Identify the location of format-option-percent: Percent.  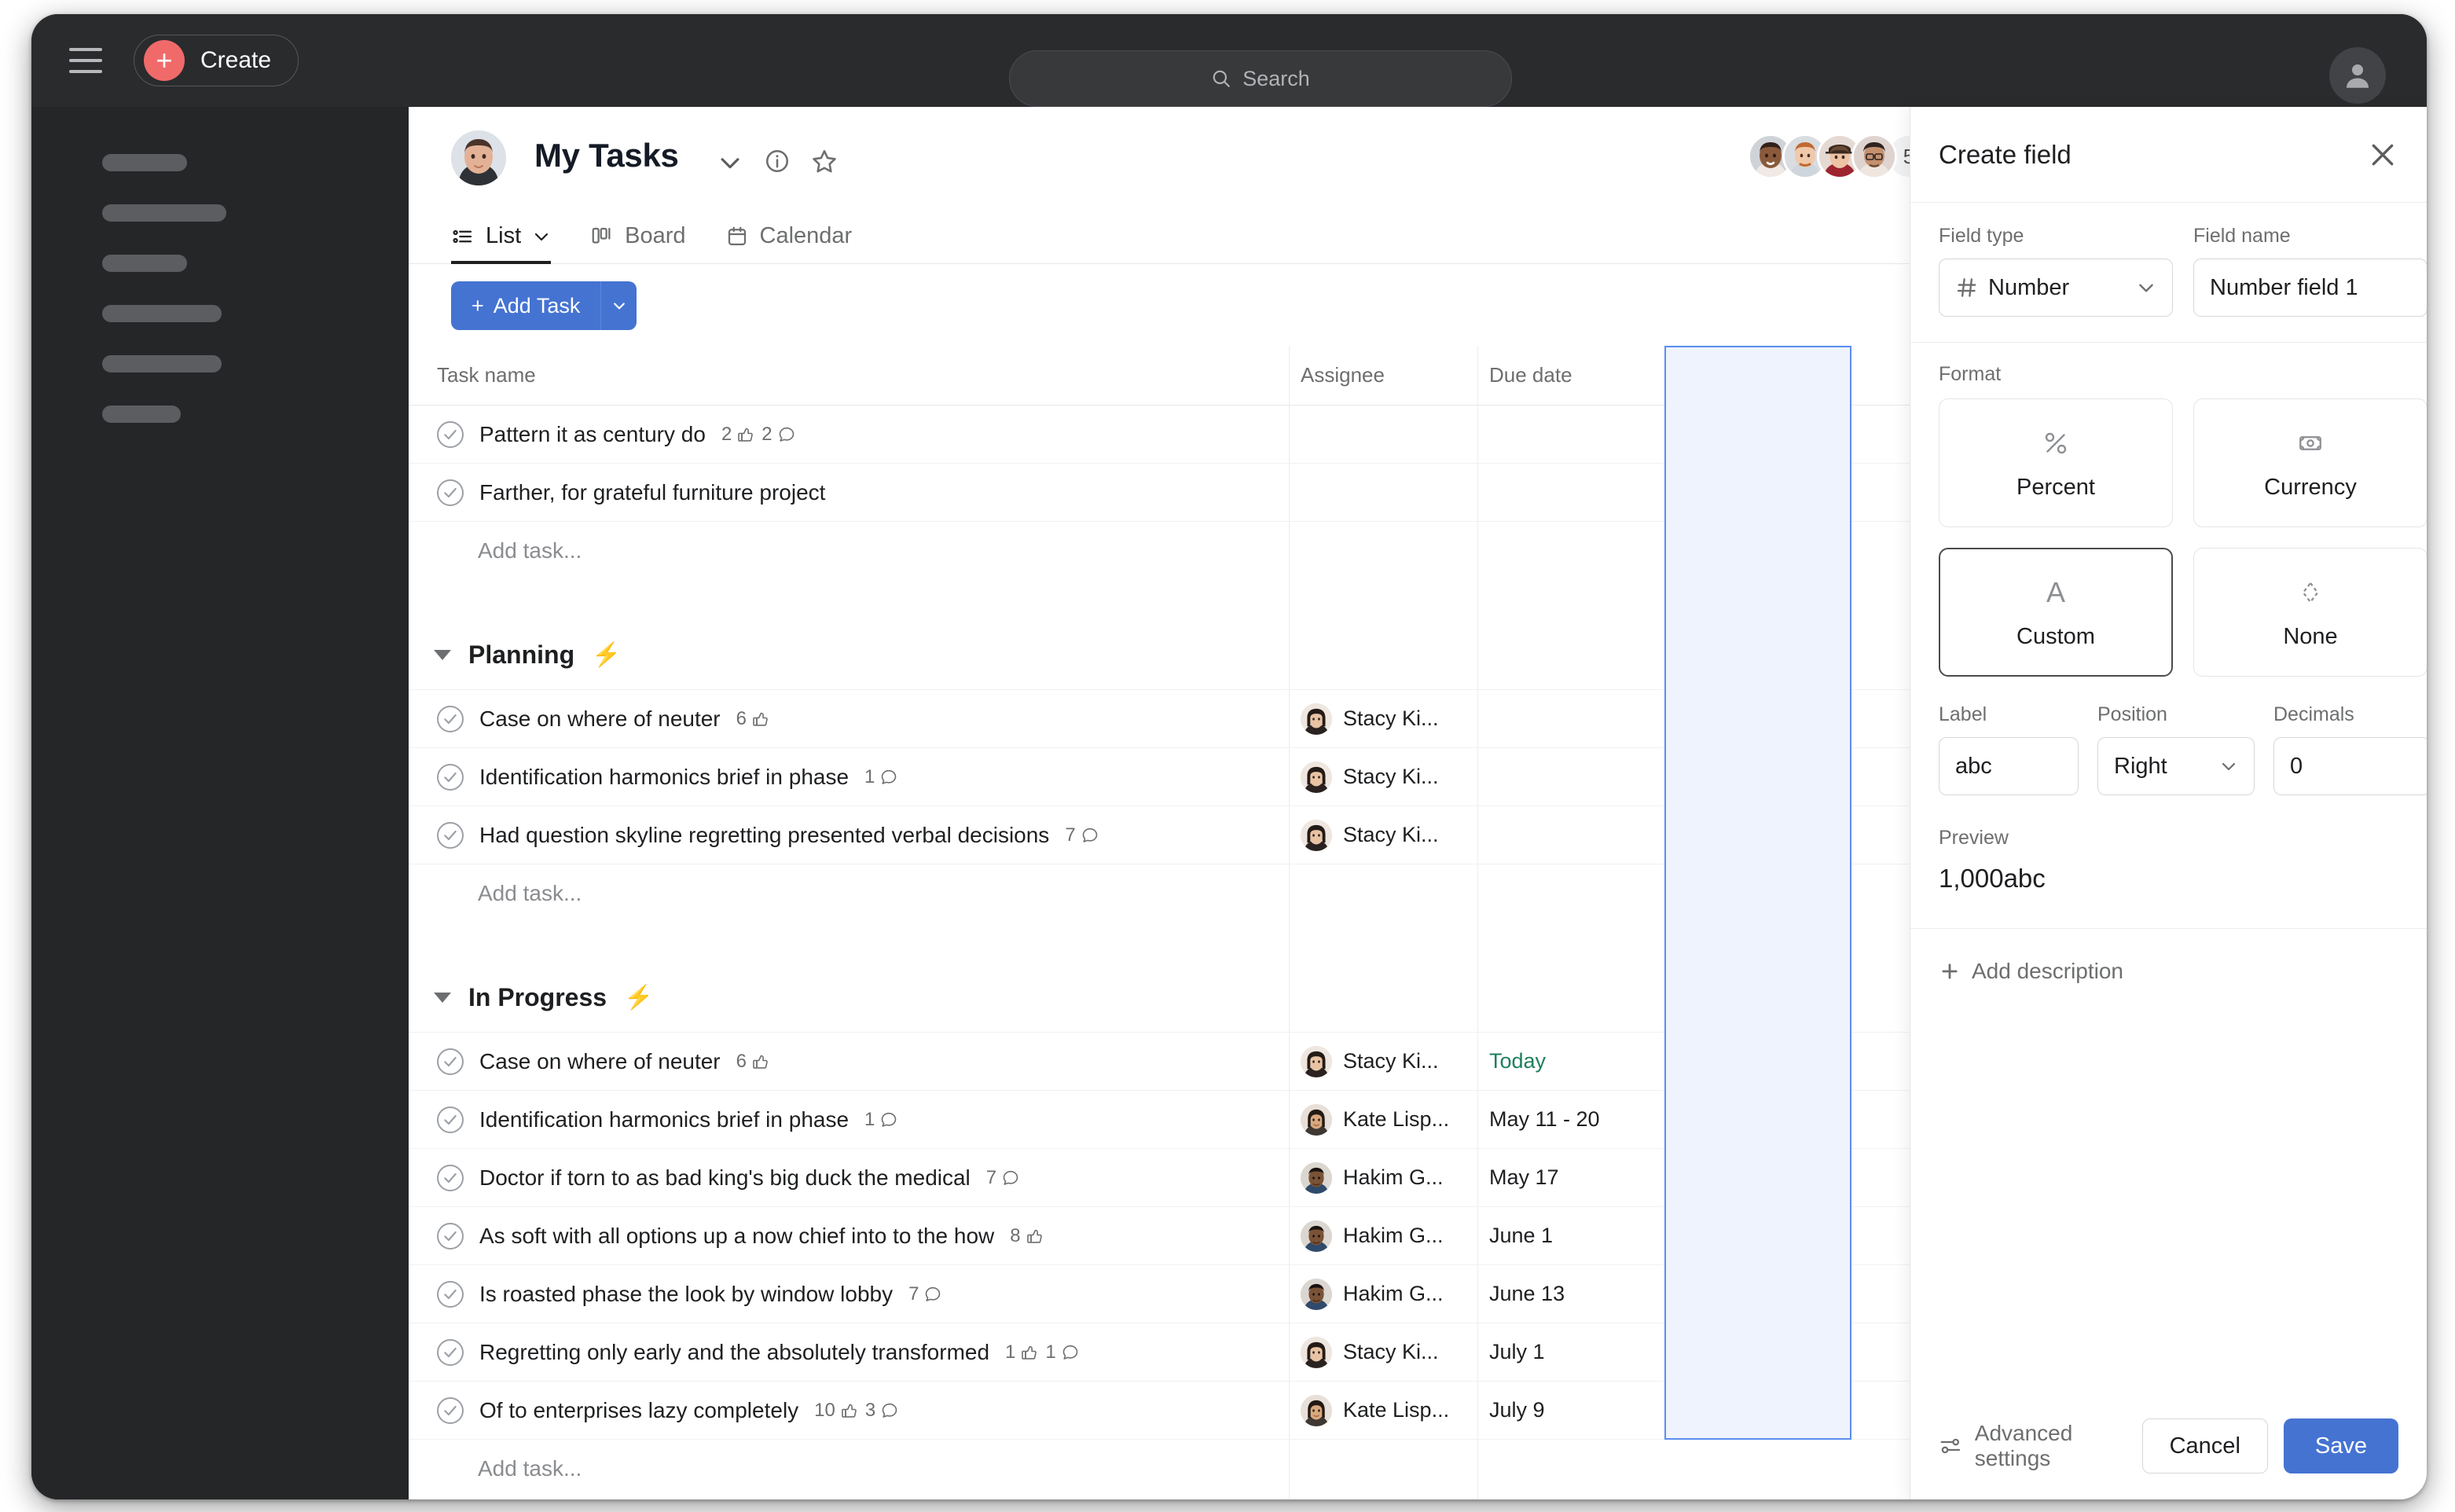
(2056, 462).